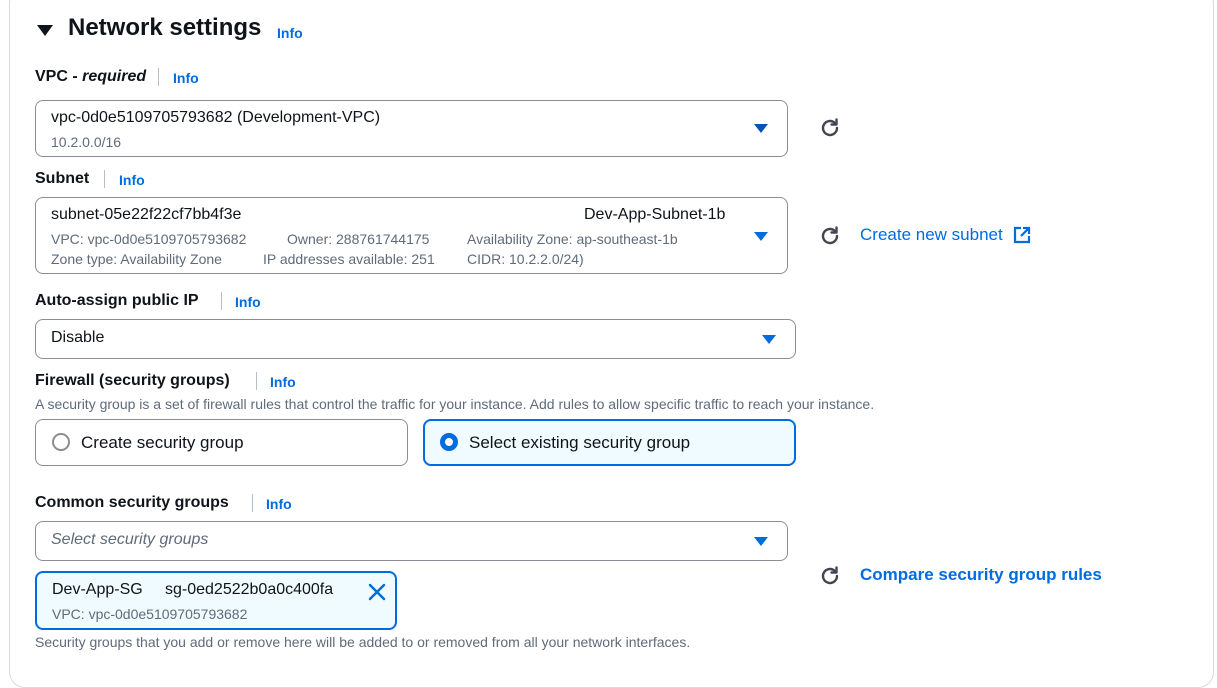 This screenshot has width=1217, height=688. What do you see at coordinates (117, 300) in the screenshot?
I see `public-ip-label: Auto-assign public IP` at bounding box center [117, 300].